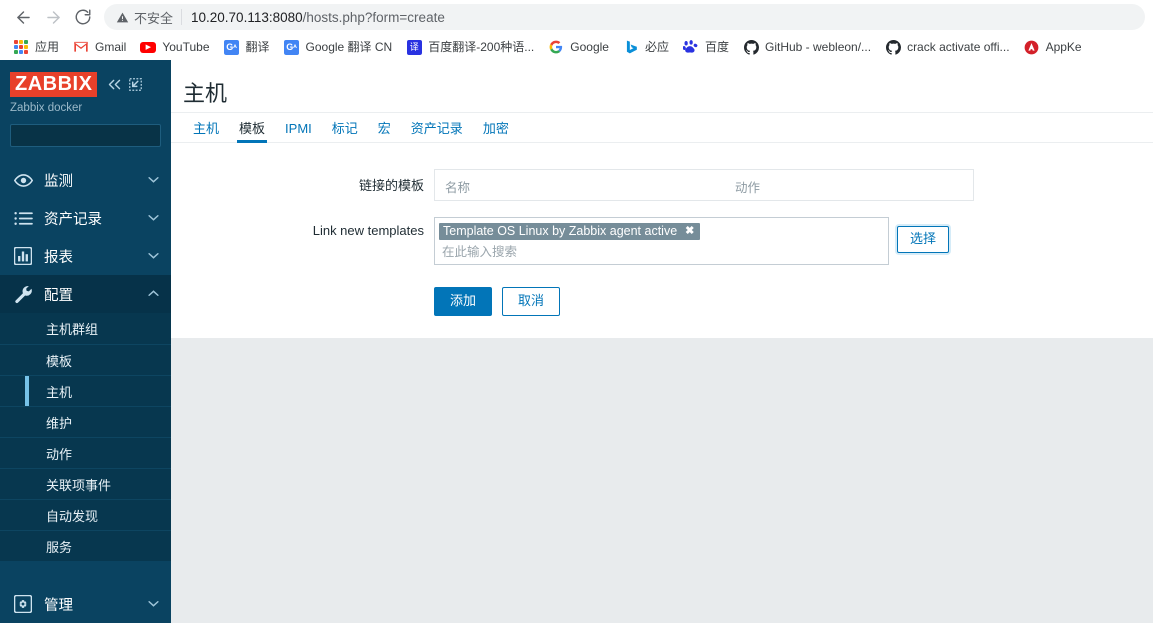 Image resolution: width=1153 pixels, height=623 pixels. What do you see at coordinates (689, 231) in the screenshot?
I see `close-icon: ✖` at bounding box center [689, 231].